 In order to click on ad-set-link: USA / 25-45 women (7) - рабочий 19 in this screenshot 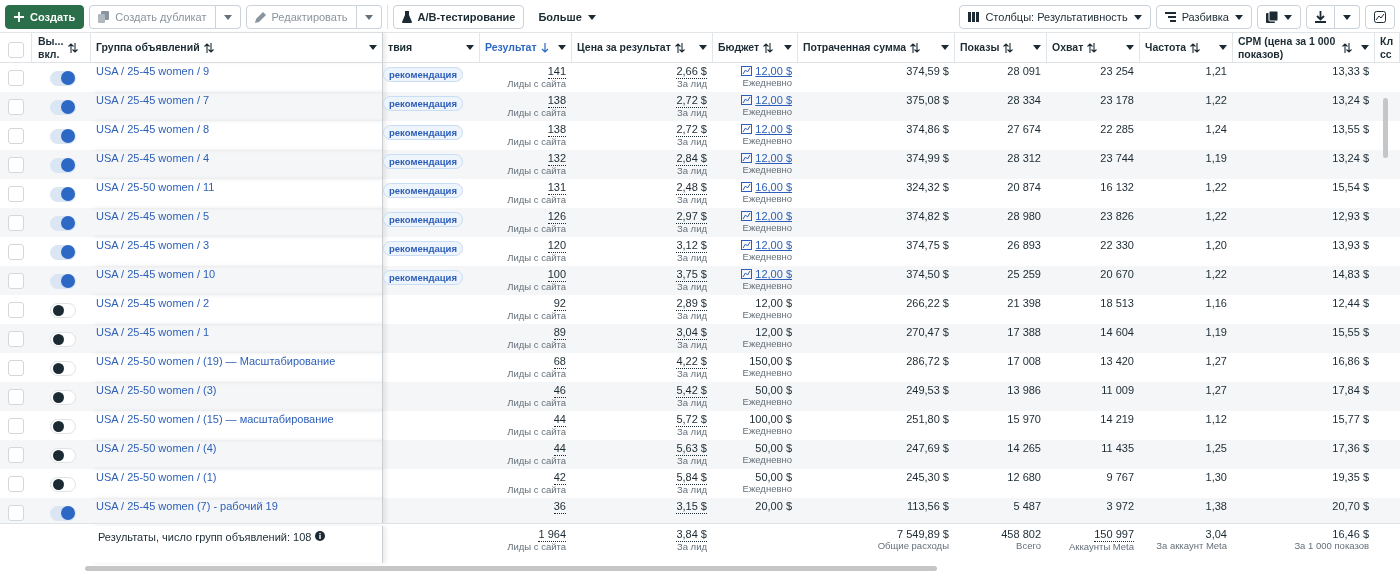, I will do `click(187, 506)`.